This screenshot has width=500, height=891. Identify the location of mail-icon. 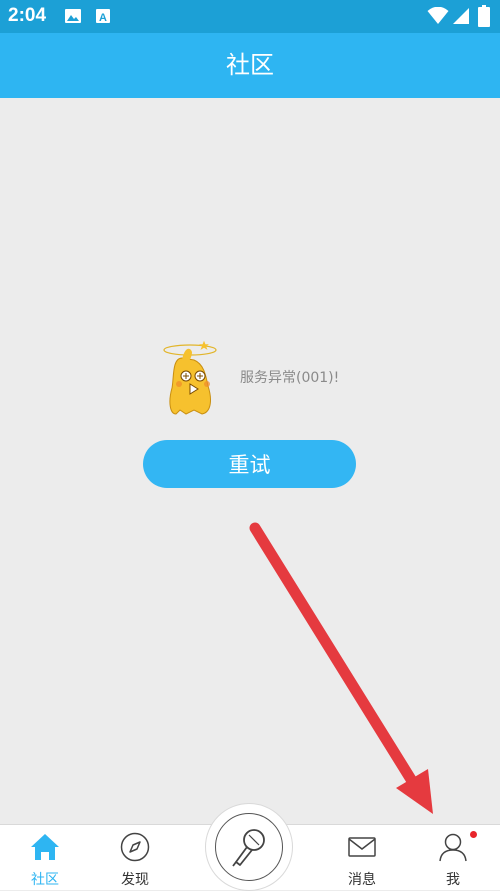
(362, 847).